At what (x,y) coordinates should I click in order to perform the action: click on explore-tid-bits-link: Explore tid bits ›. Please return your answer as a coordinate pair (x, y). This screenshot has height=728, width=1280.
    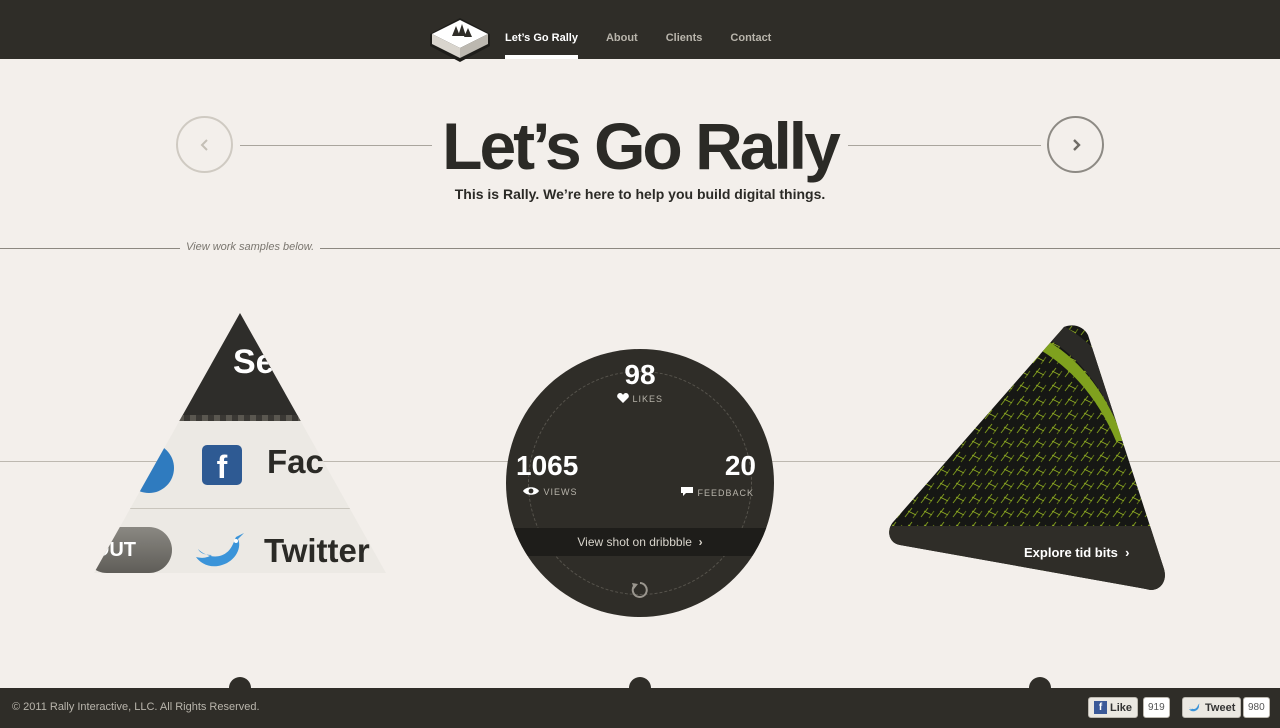
    Looking at the image, I should click on (1076, 552).